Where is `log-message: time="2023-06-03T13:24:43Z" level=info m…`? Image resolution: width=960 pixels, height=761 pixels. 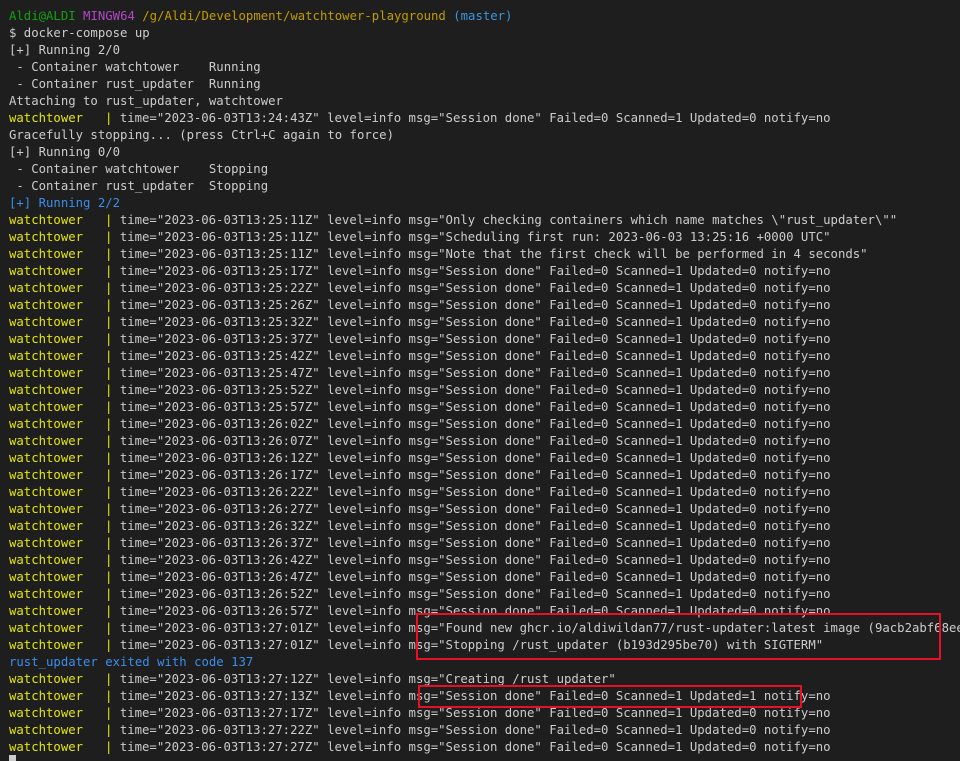
log-message: time="2023-06-03T13:24:43Z" level=info m… is located at coordinates (475, 118).